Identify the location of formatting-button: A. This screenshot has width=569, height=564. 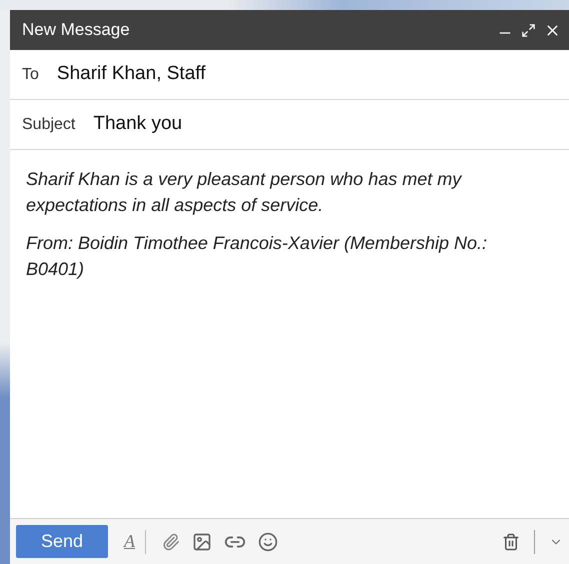
(129, 541).